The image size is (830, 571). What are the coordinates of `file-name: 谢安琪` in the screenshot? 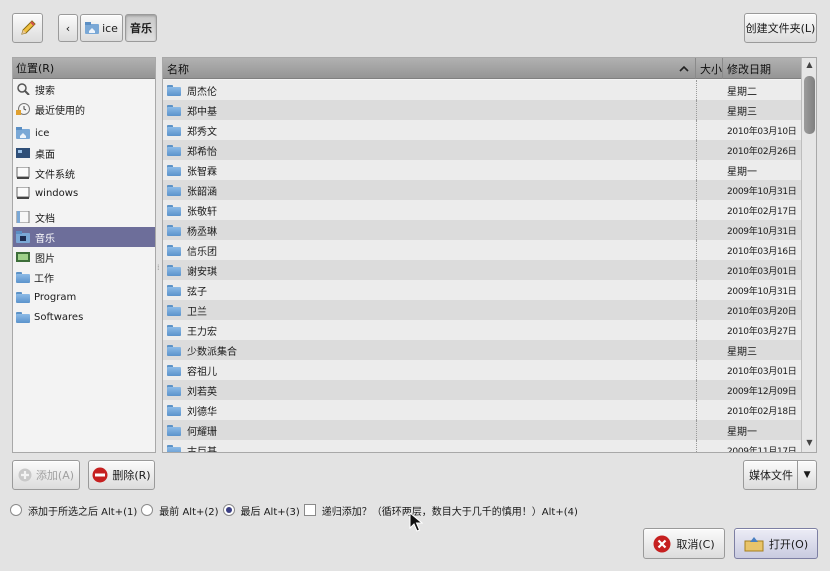 It's located at (202, 272).